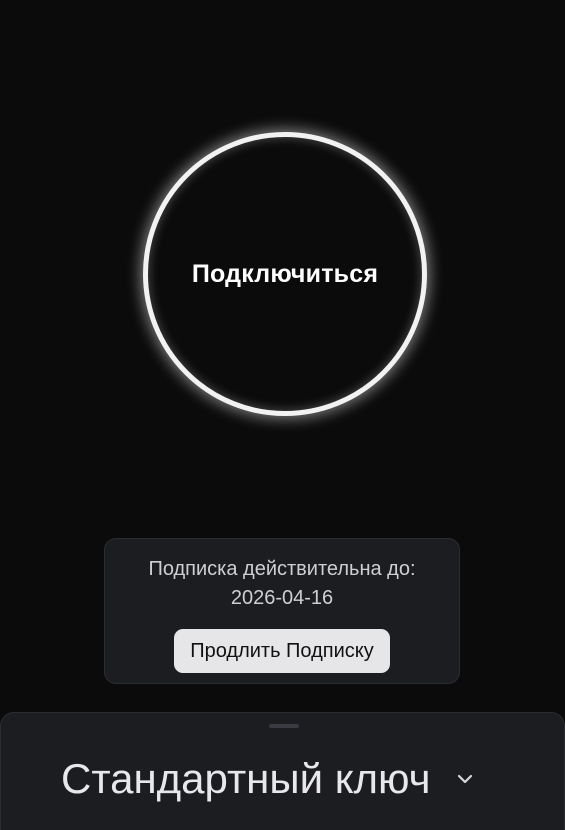 The height and width of the screenshot is (830, 565). I want to click on key-selector-dropdown: Стандартный ключ, so click(268, 779).